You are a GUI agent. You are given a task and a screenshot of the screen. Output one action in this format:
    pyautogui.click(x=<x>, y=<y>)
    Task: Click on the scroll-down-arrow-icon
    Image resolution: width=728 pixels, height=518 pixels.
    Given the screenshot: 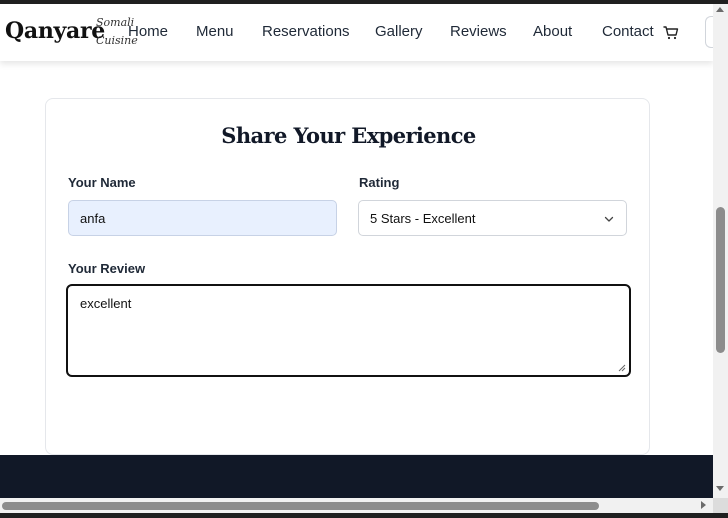 What is the action you would take?
    pyautogui.click(x=720, y=488)
    